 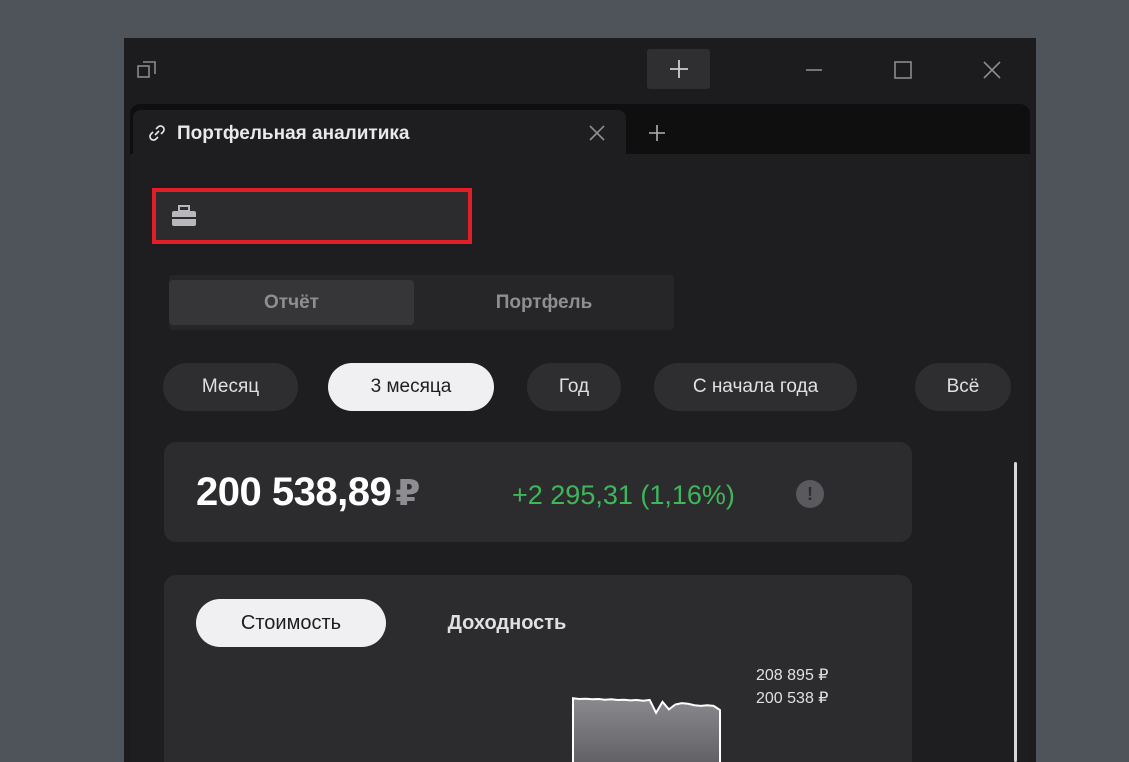 I want to click on new-tab-icon, so click(x=657, y=133).